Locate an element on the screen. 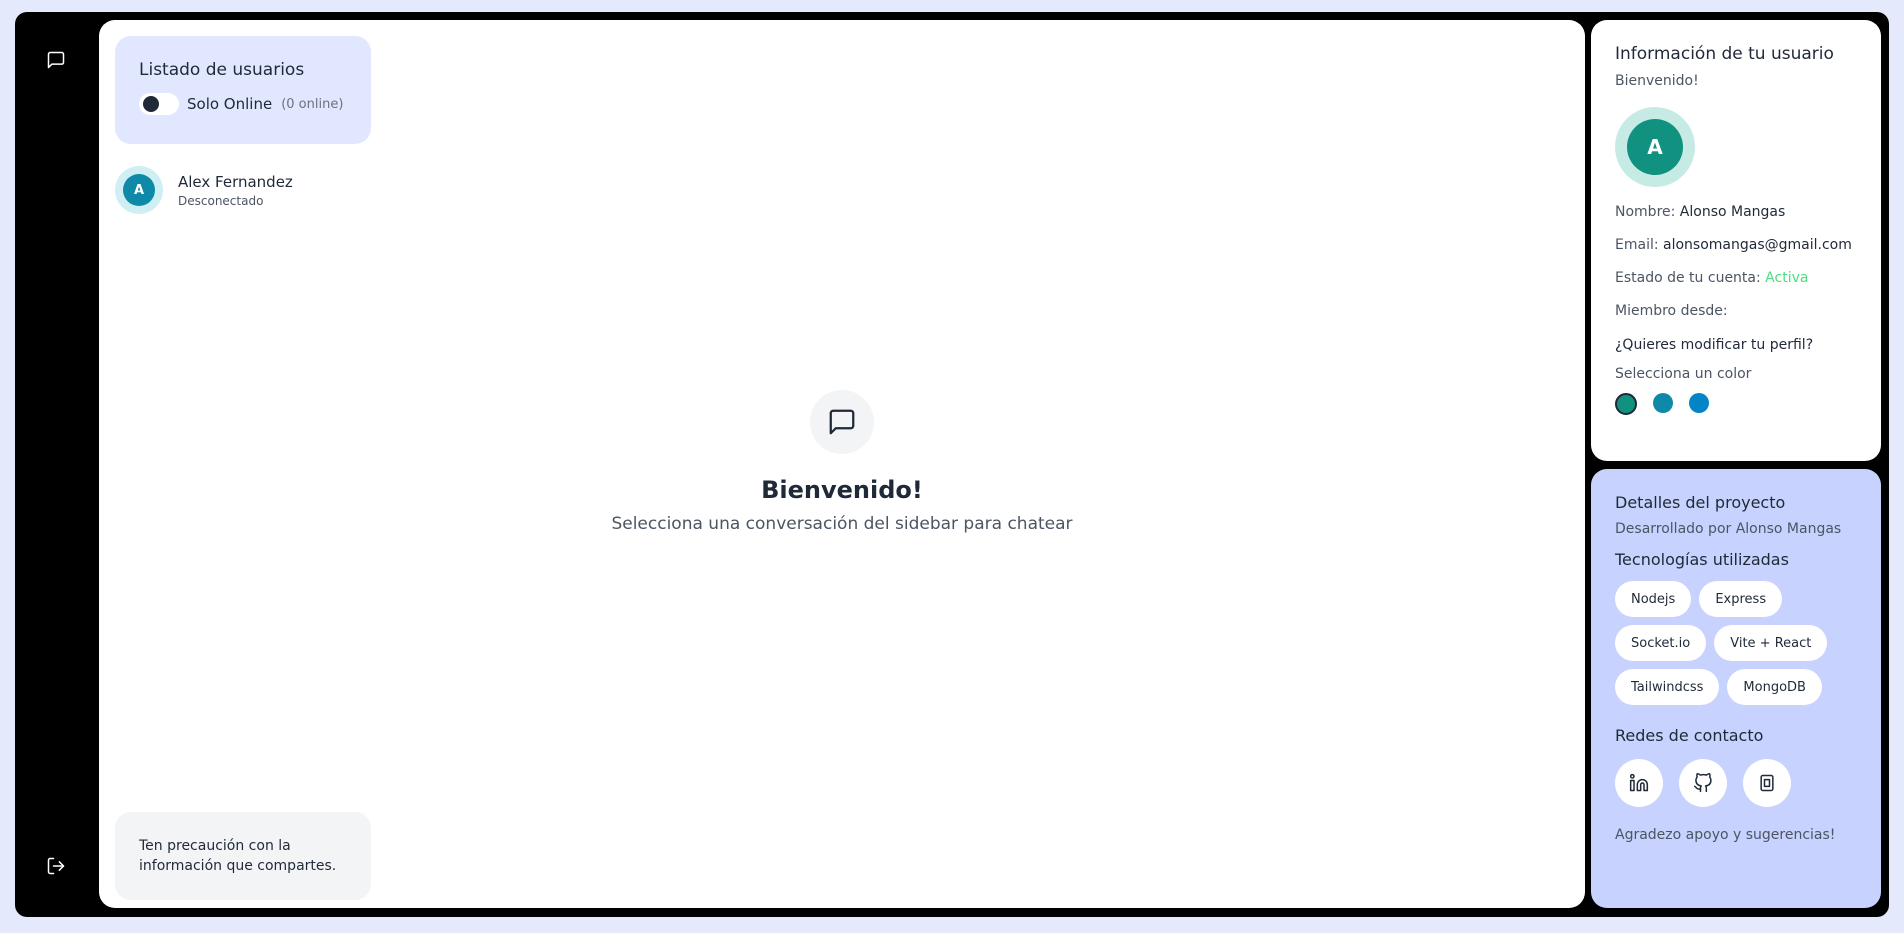 The image size is (1904, 933). avatar-initial: A is located at coordinates (139, 190).